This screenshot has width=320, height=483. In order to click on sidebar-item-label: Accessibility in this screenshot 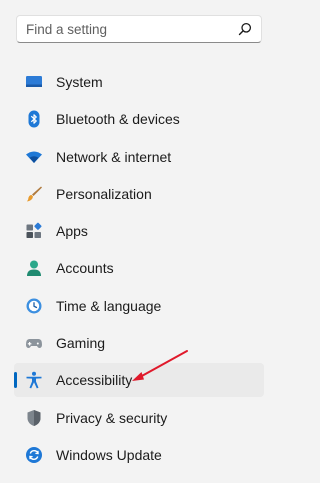, I will do `click(94, 380)`.